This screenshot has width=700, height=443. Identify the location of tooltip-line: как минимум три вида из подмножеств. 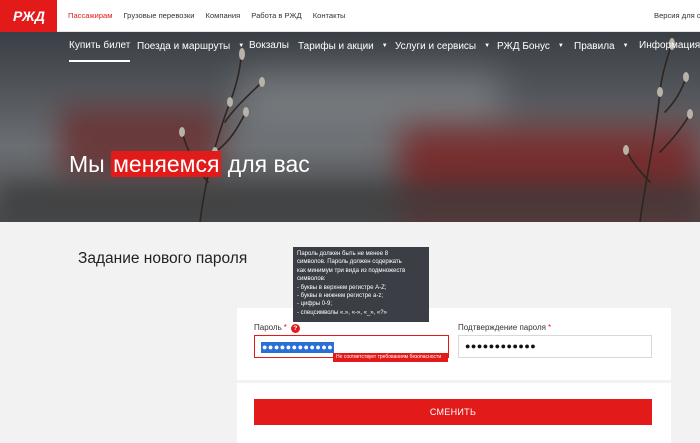
(351, 270).